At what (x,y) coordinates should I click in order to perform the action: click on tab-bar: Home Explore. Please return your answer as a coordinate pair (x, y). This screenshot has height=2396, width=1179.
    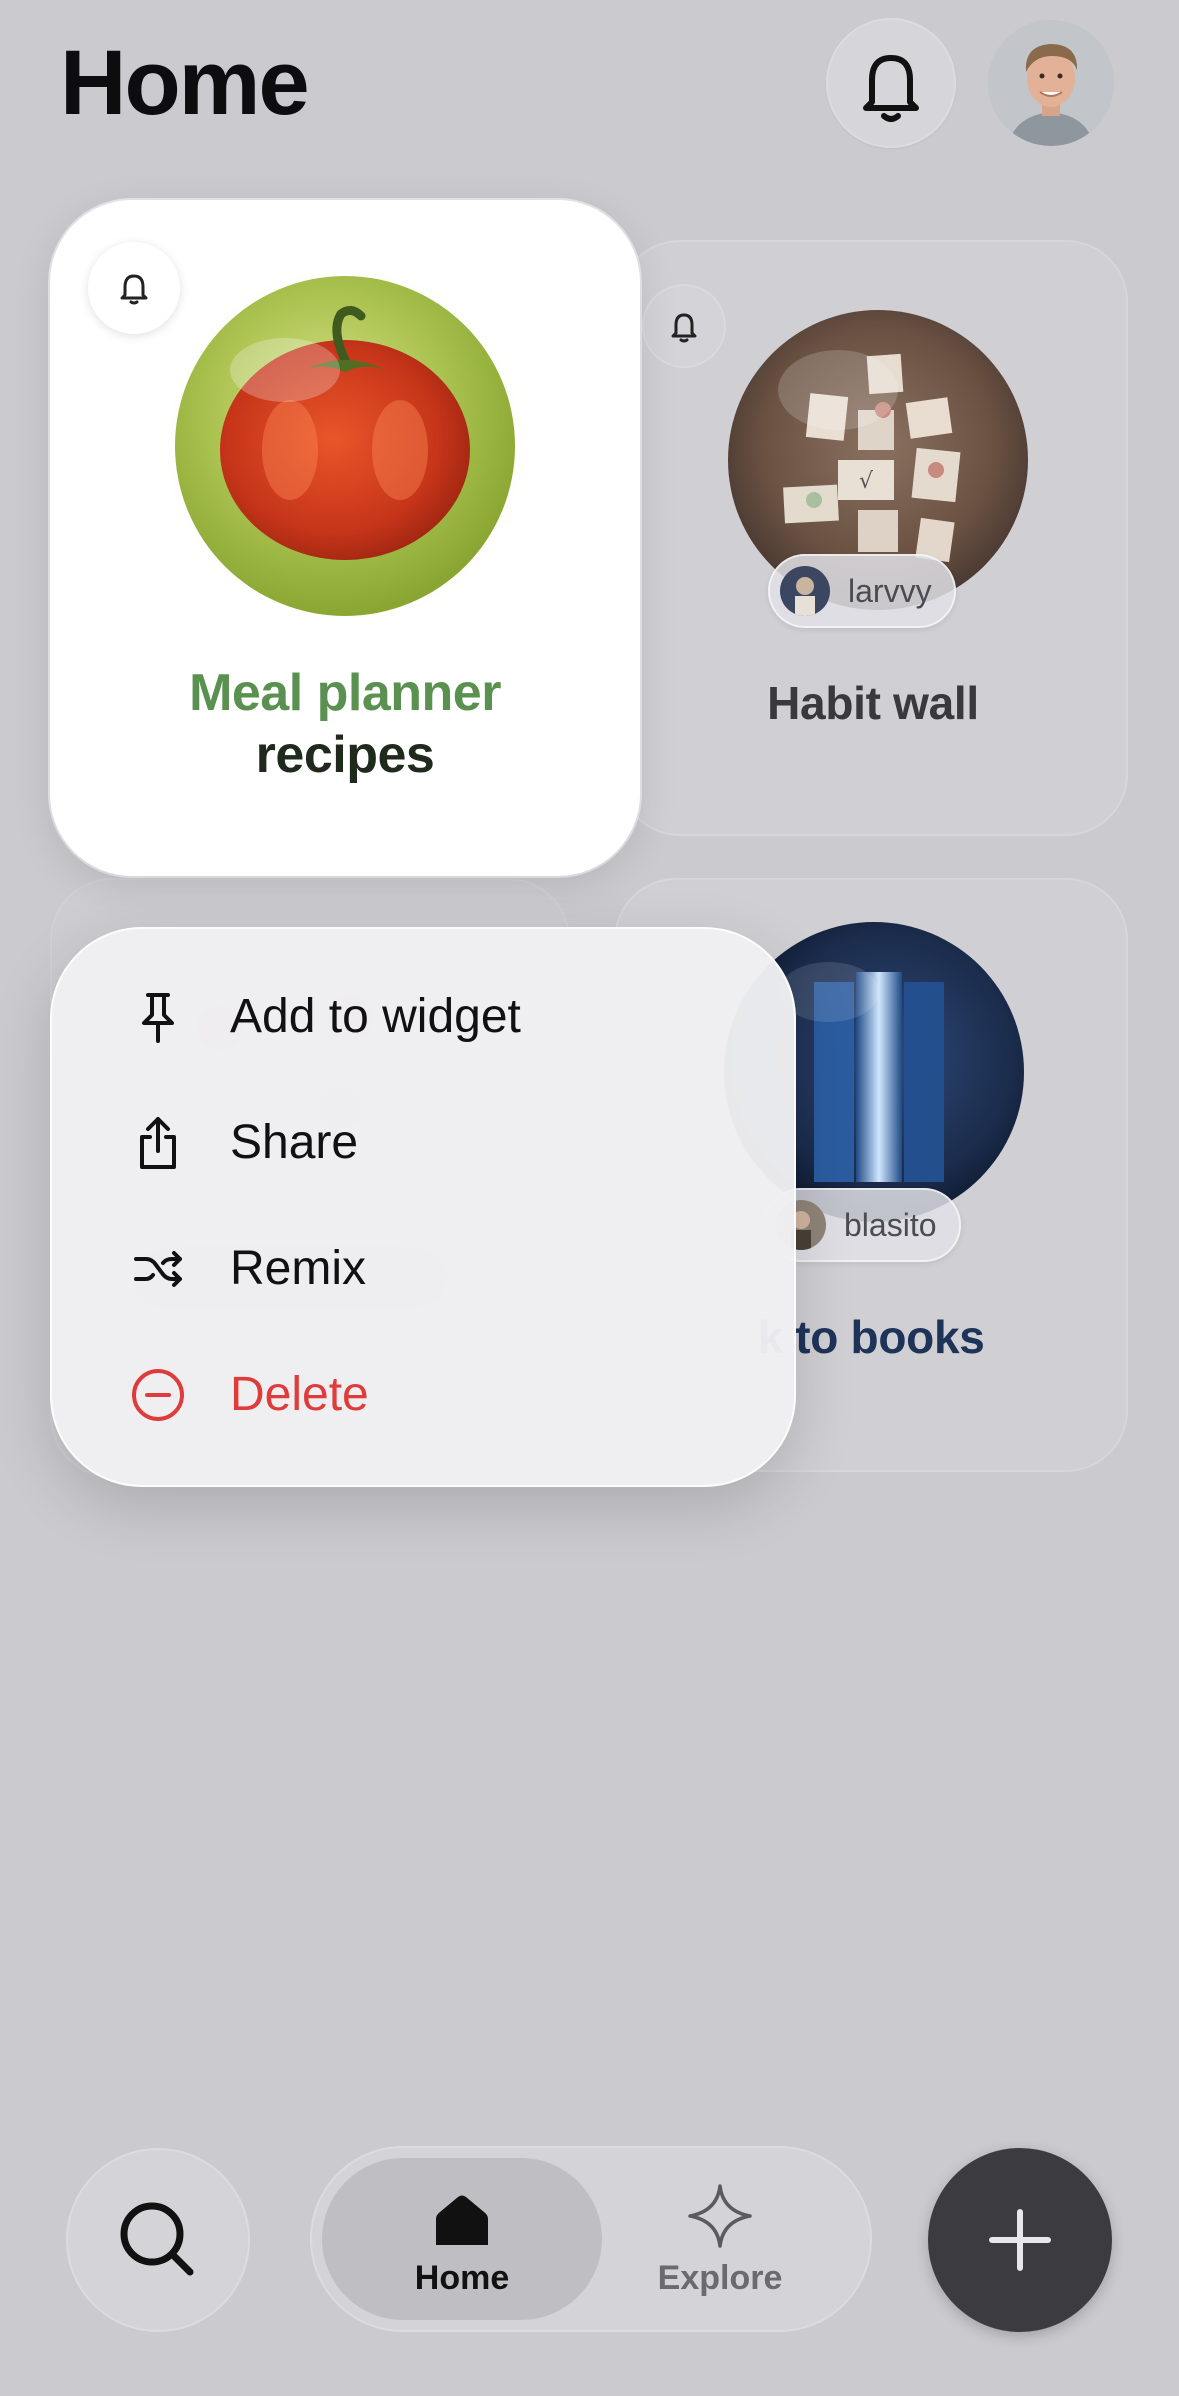
    Looking at the image, I should click on (591, 2239).